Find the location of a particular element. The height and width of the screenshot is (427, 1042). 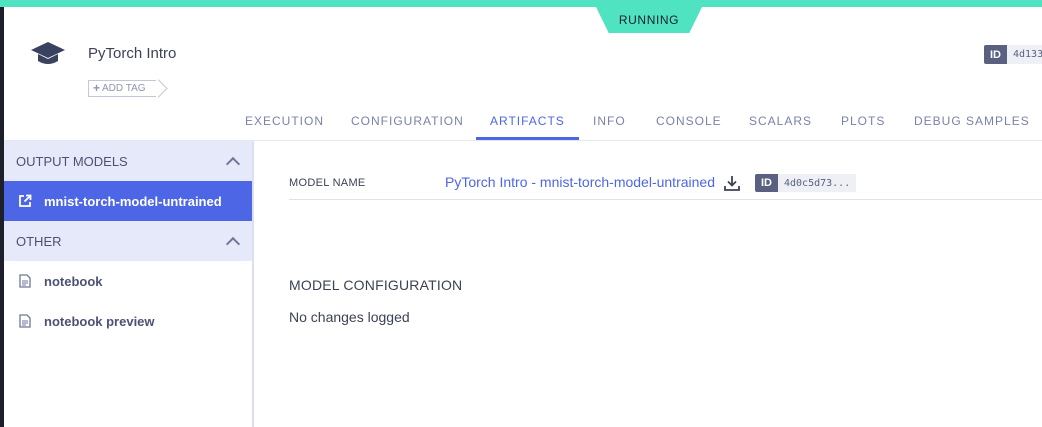

section-output-models-title: OUTPUT MODELS is located at coordinates (72, 161).